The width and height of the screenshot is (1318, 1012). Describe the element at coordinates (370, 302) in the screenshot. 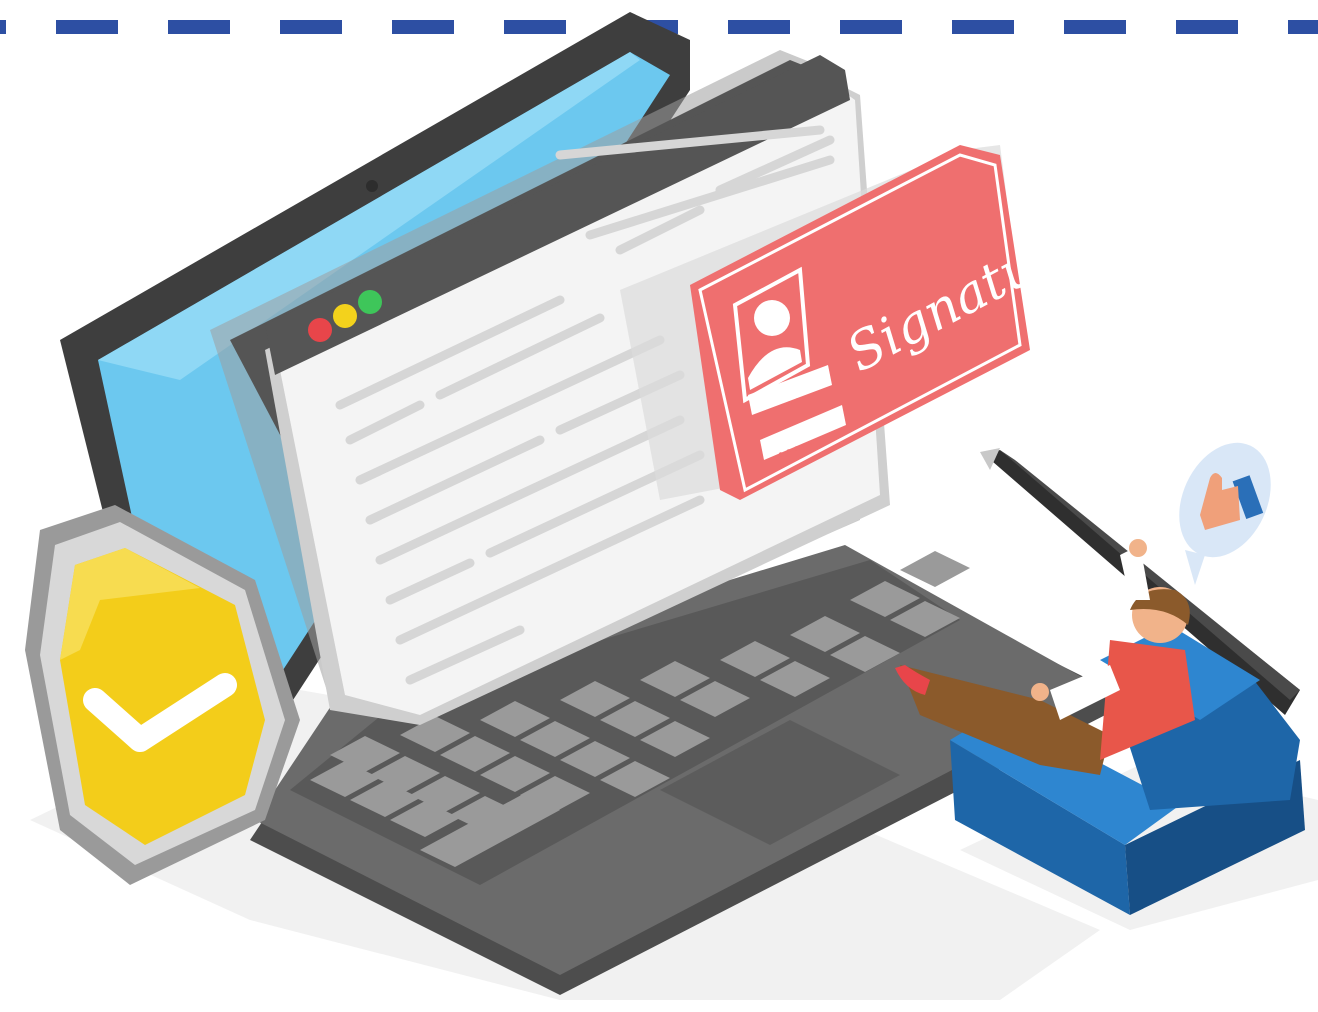

I see `window-dot-green` at that location.